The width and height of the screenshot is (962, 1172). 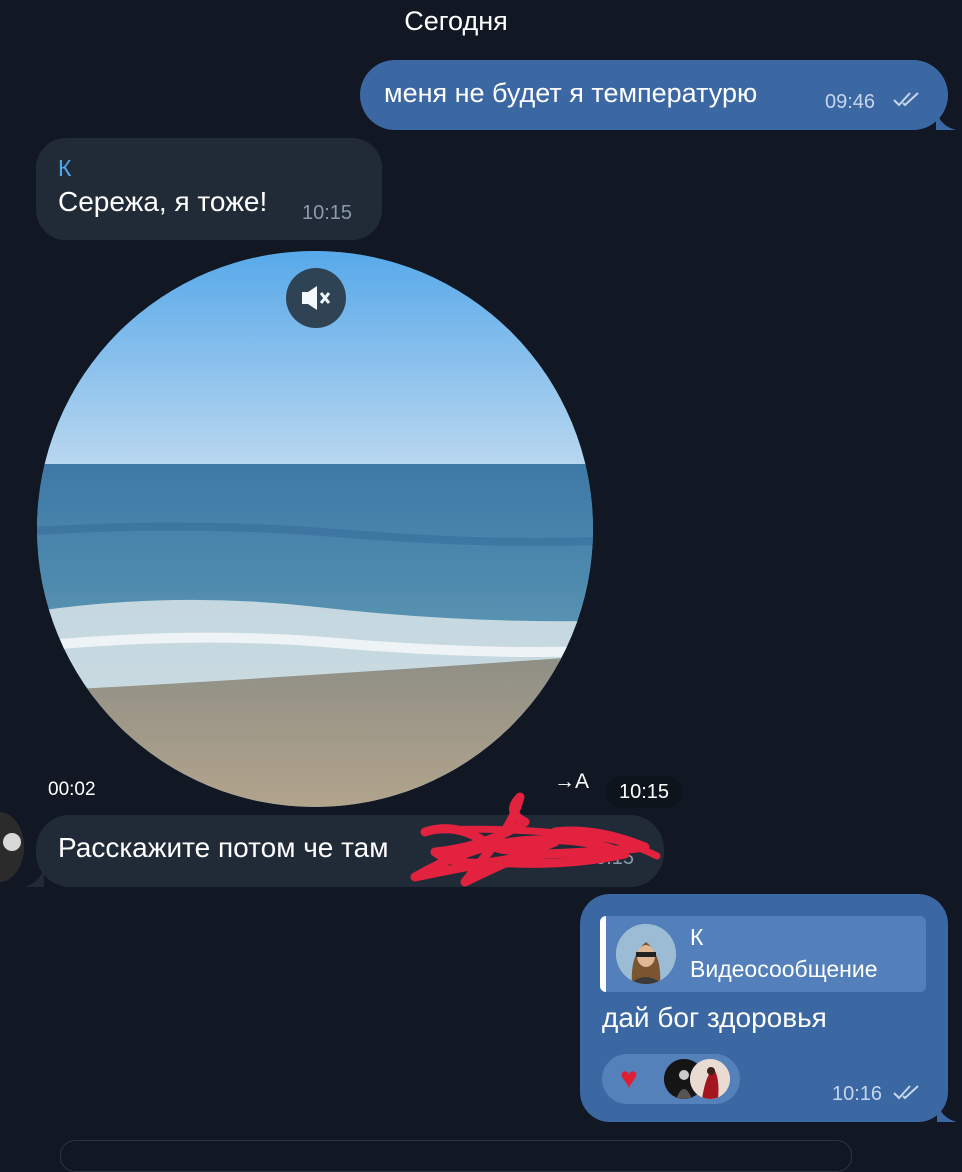 I want to click on mute-toggle-button, so click(x=316, y=298).